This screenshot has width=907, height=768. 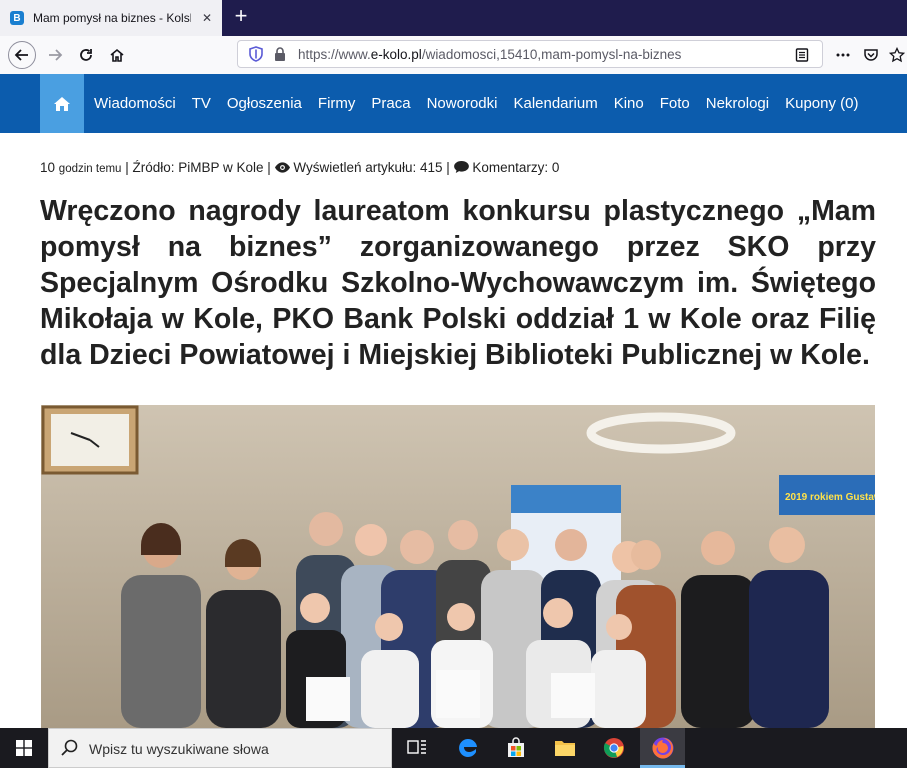 What do you see at coordinates (516, 167) in the screenshot?
I see `article-comments: Komentarzy: 0` at bounding box center [516, 167].